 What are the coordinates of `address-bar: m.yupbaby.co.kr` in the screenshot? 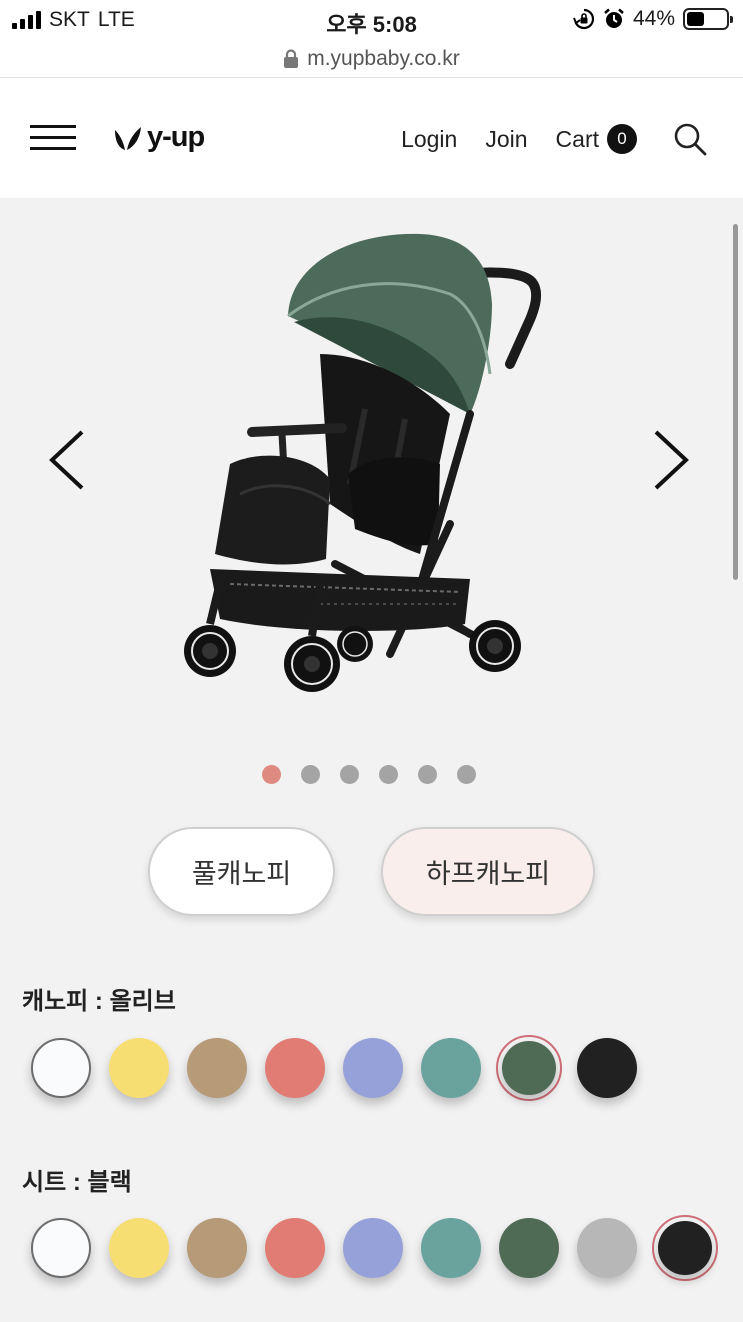 It's located at (371, 59).